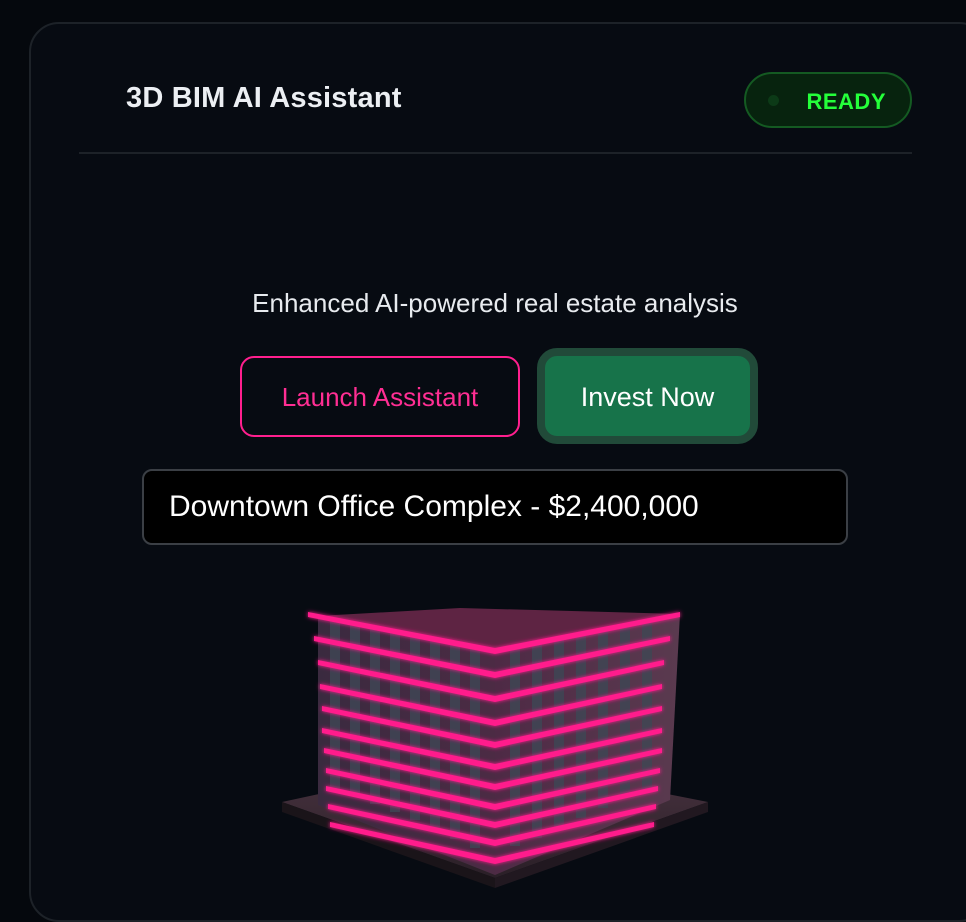  What do you see at coordinates (647, 396) in the screenshot?
I see `invest-now-button: Invest Now` at bounding box center [647, 396].